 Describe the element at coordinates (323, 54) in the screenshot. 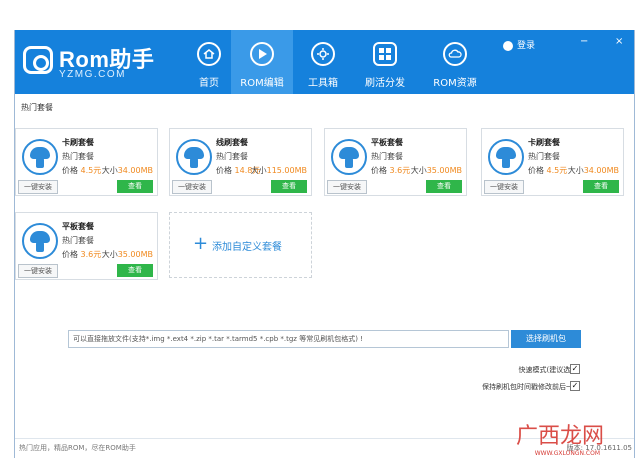

I see `gear-icon` at that location.